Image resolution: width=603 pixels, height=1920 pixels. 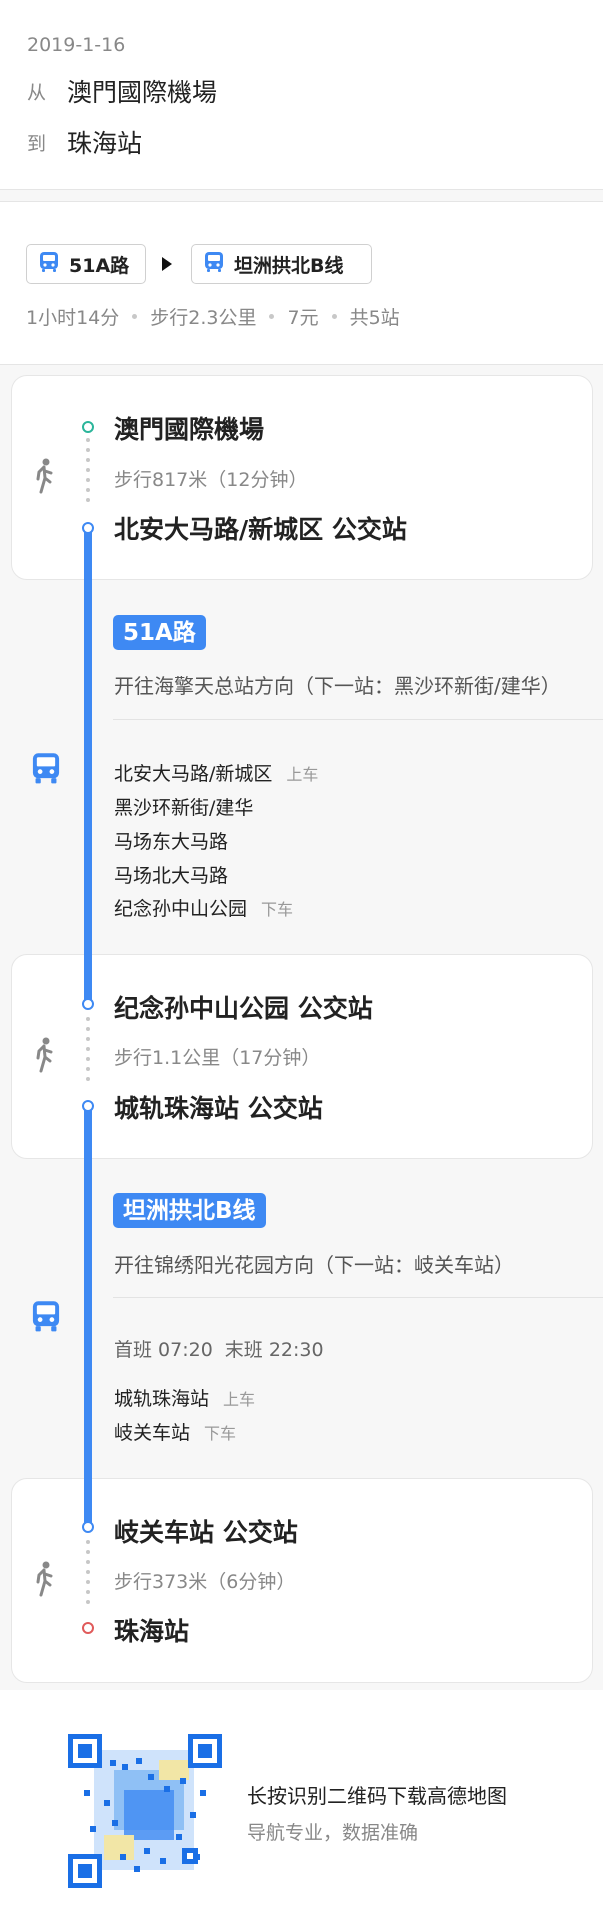 I want to click on segment-end-stop: 北安大马路/新城区 公交站, so click(x=260, y=529).